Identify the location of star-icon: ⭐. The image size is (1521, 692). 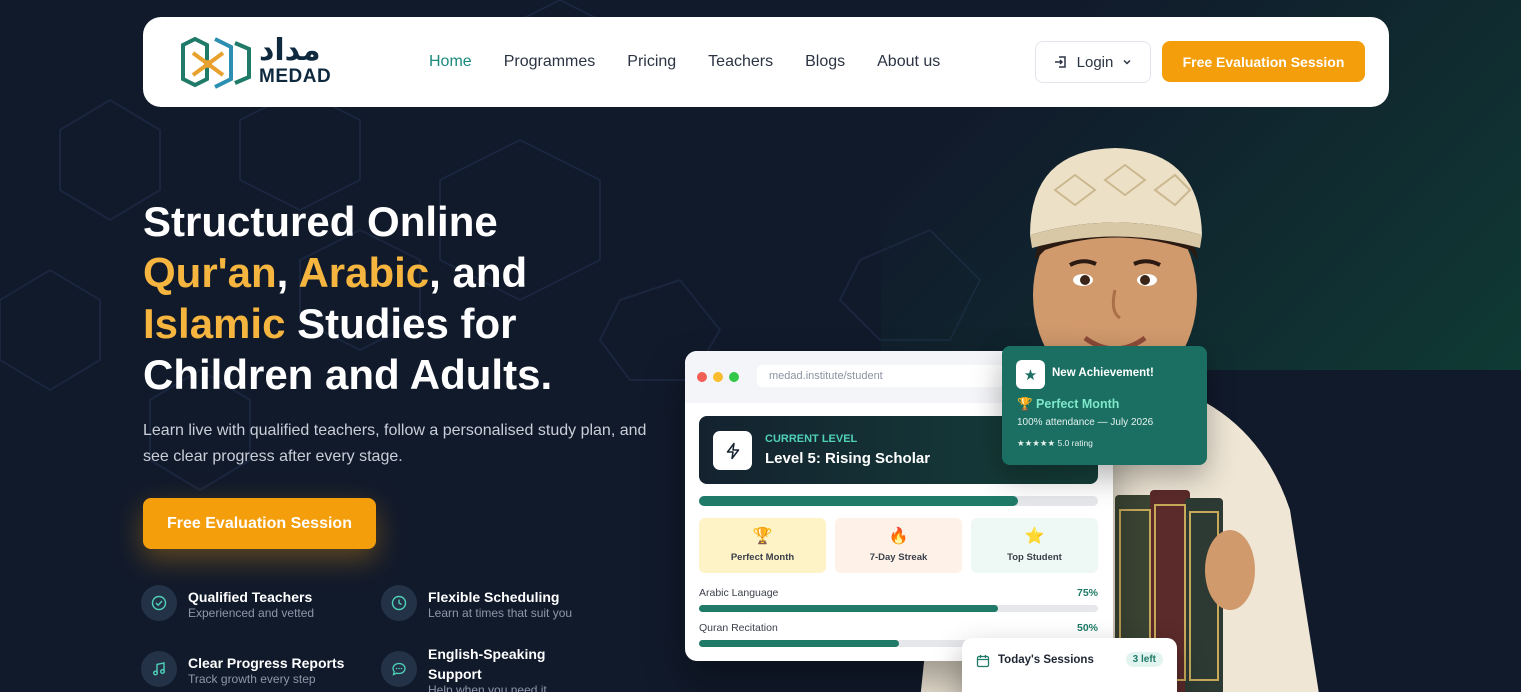
(1034, 536).